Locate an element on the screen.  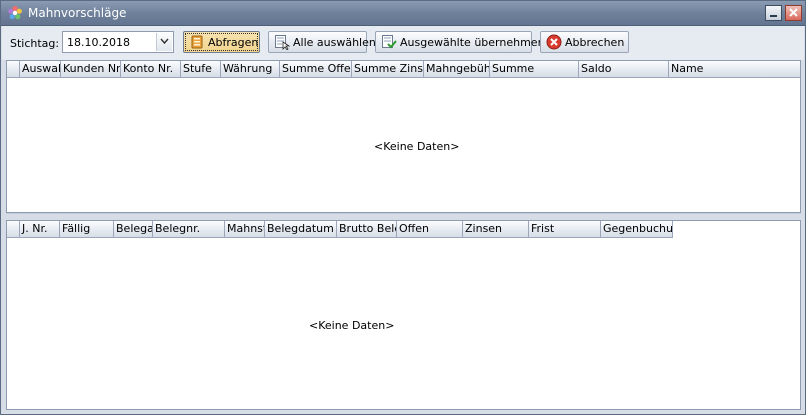
stichtag-date-picker: 18.10.2018 is located at coordinates (118, 42).